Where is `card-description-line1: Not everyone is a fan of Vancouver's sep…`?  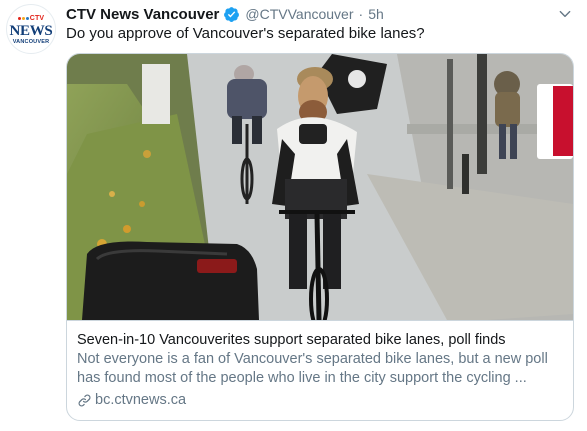 card-description-line1: Not everyone is a fan of Vancouver's sep… is located at coordinates (312, 359).